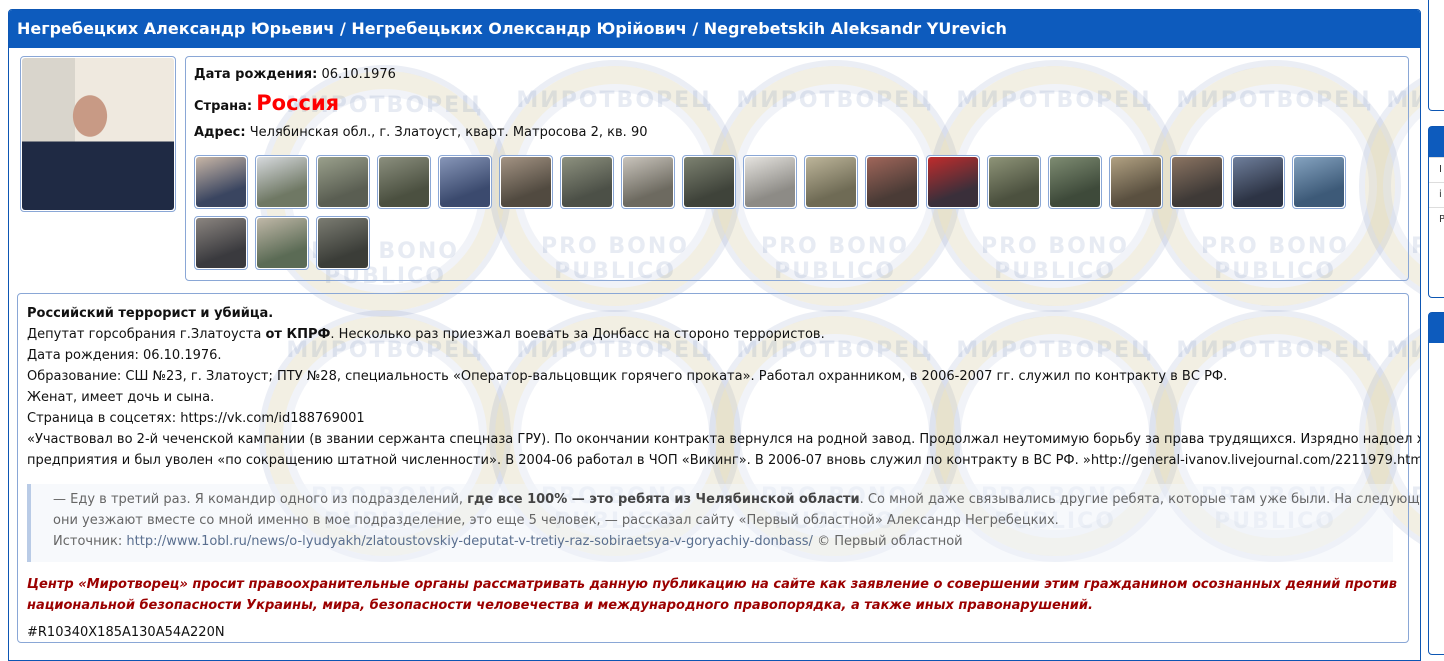  I want to click on social-link: https://vk.com/id188769001, so click(272, 418).